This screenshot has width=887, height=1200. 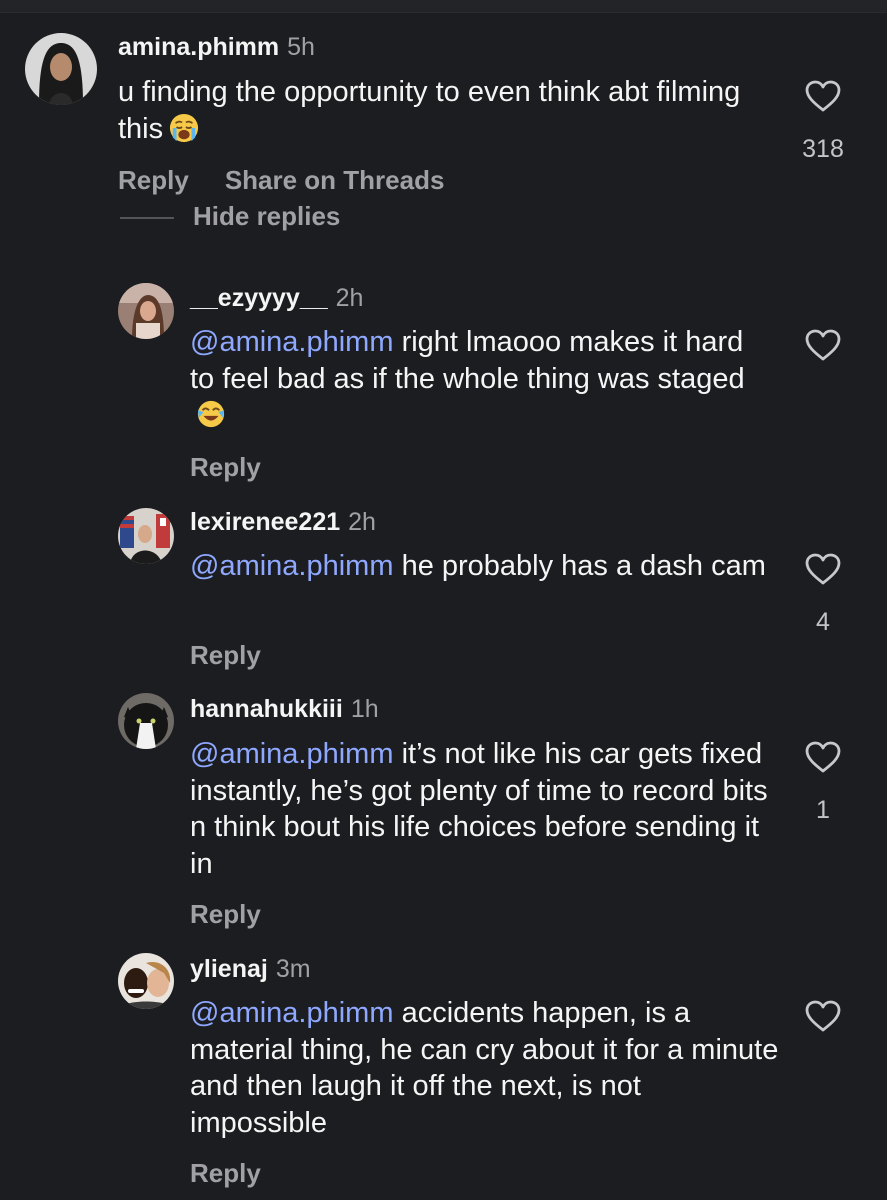 What do you see at coordinates (266, 216) in the screenshot?
I see `hide-replies-button: Hide replies` at bounding box center [266, 216].